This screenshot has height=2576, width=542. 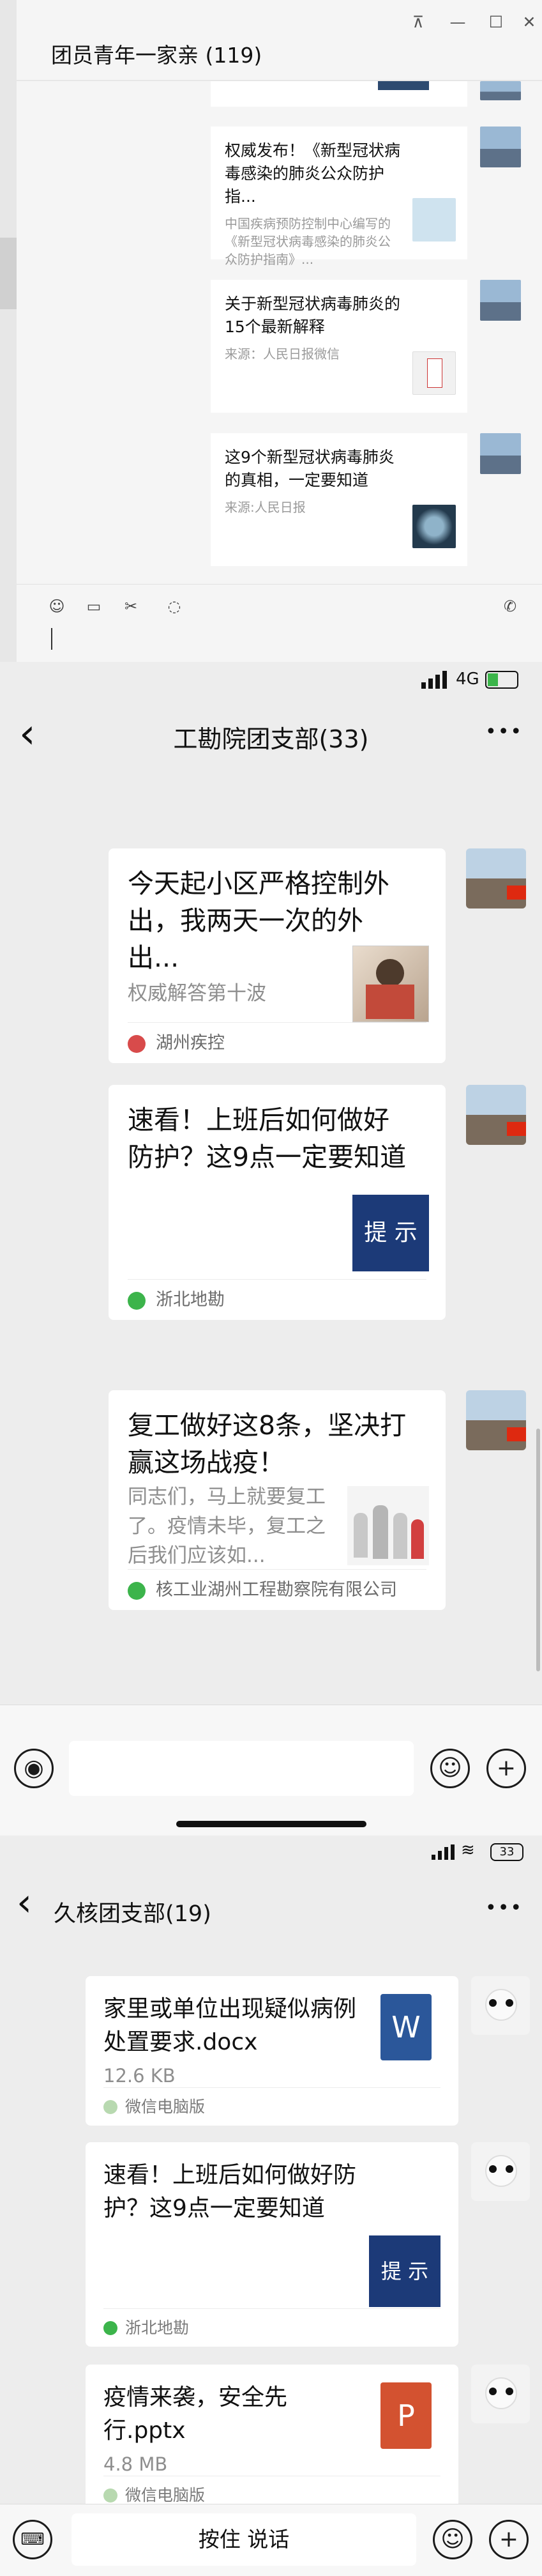 What do you see at coordinates (265, 507) in the screenshot?
I see `article-desc: 来源:人民日报` at bounding box center [265, 507].